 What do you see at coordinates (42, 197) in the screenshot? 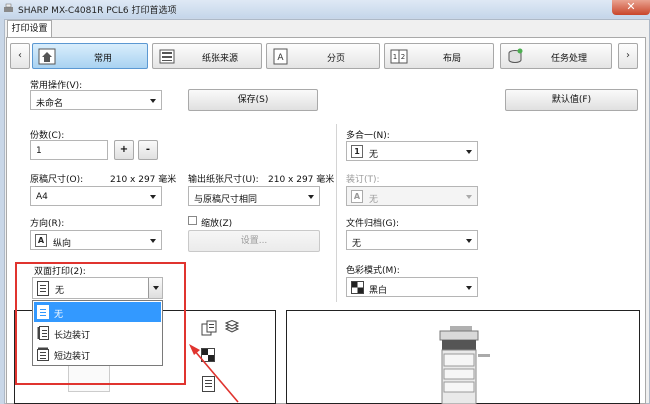
I see `original-size-value: A4` at bounding box center [42, 197].